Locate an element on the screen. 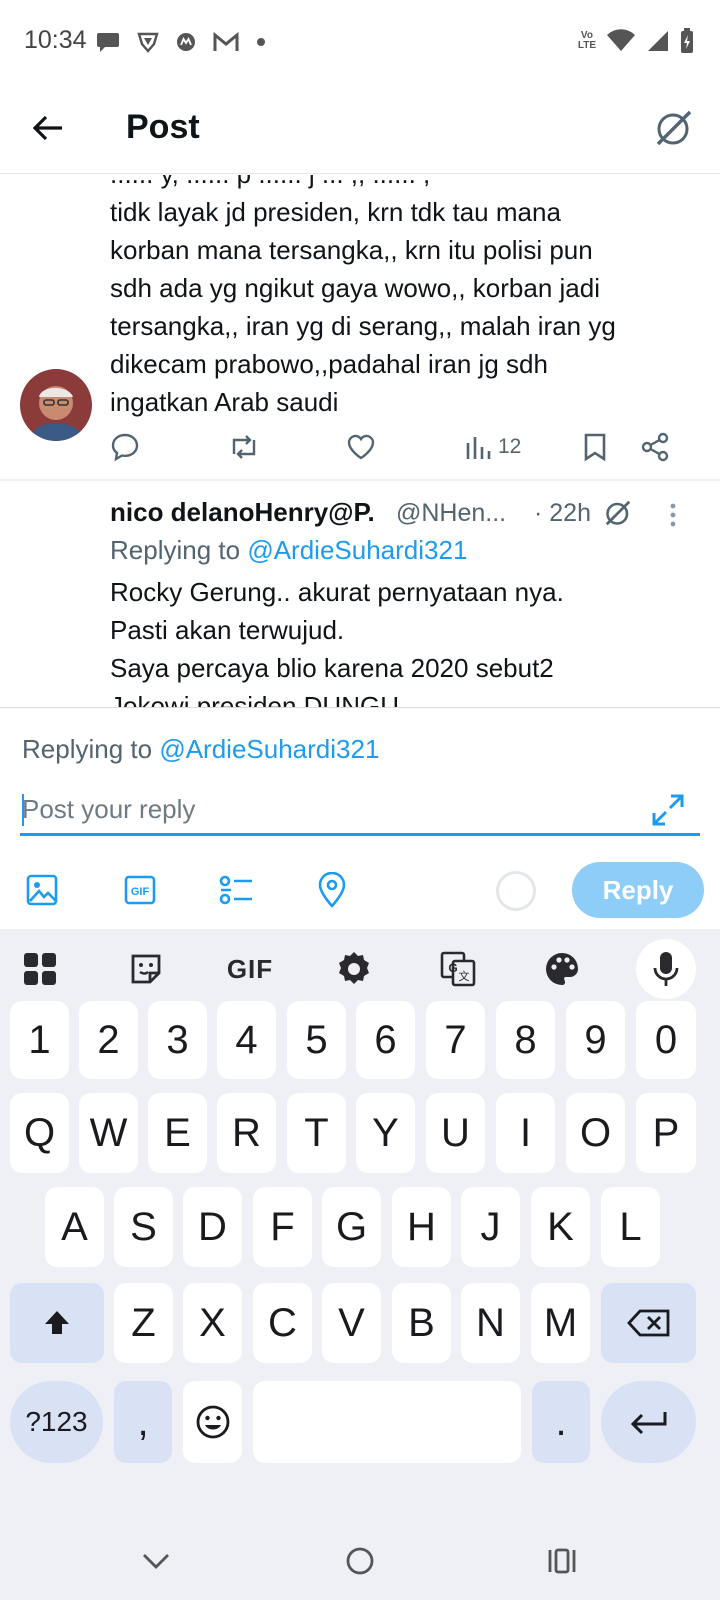  key-5: 5 is located at coordinates (316, 1040).